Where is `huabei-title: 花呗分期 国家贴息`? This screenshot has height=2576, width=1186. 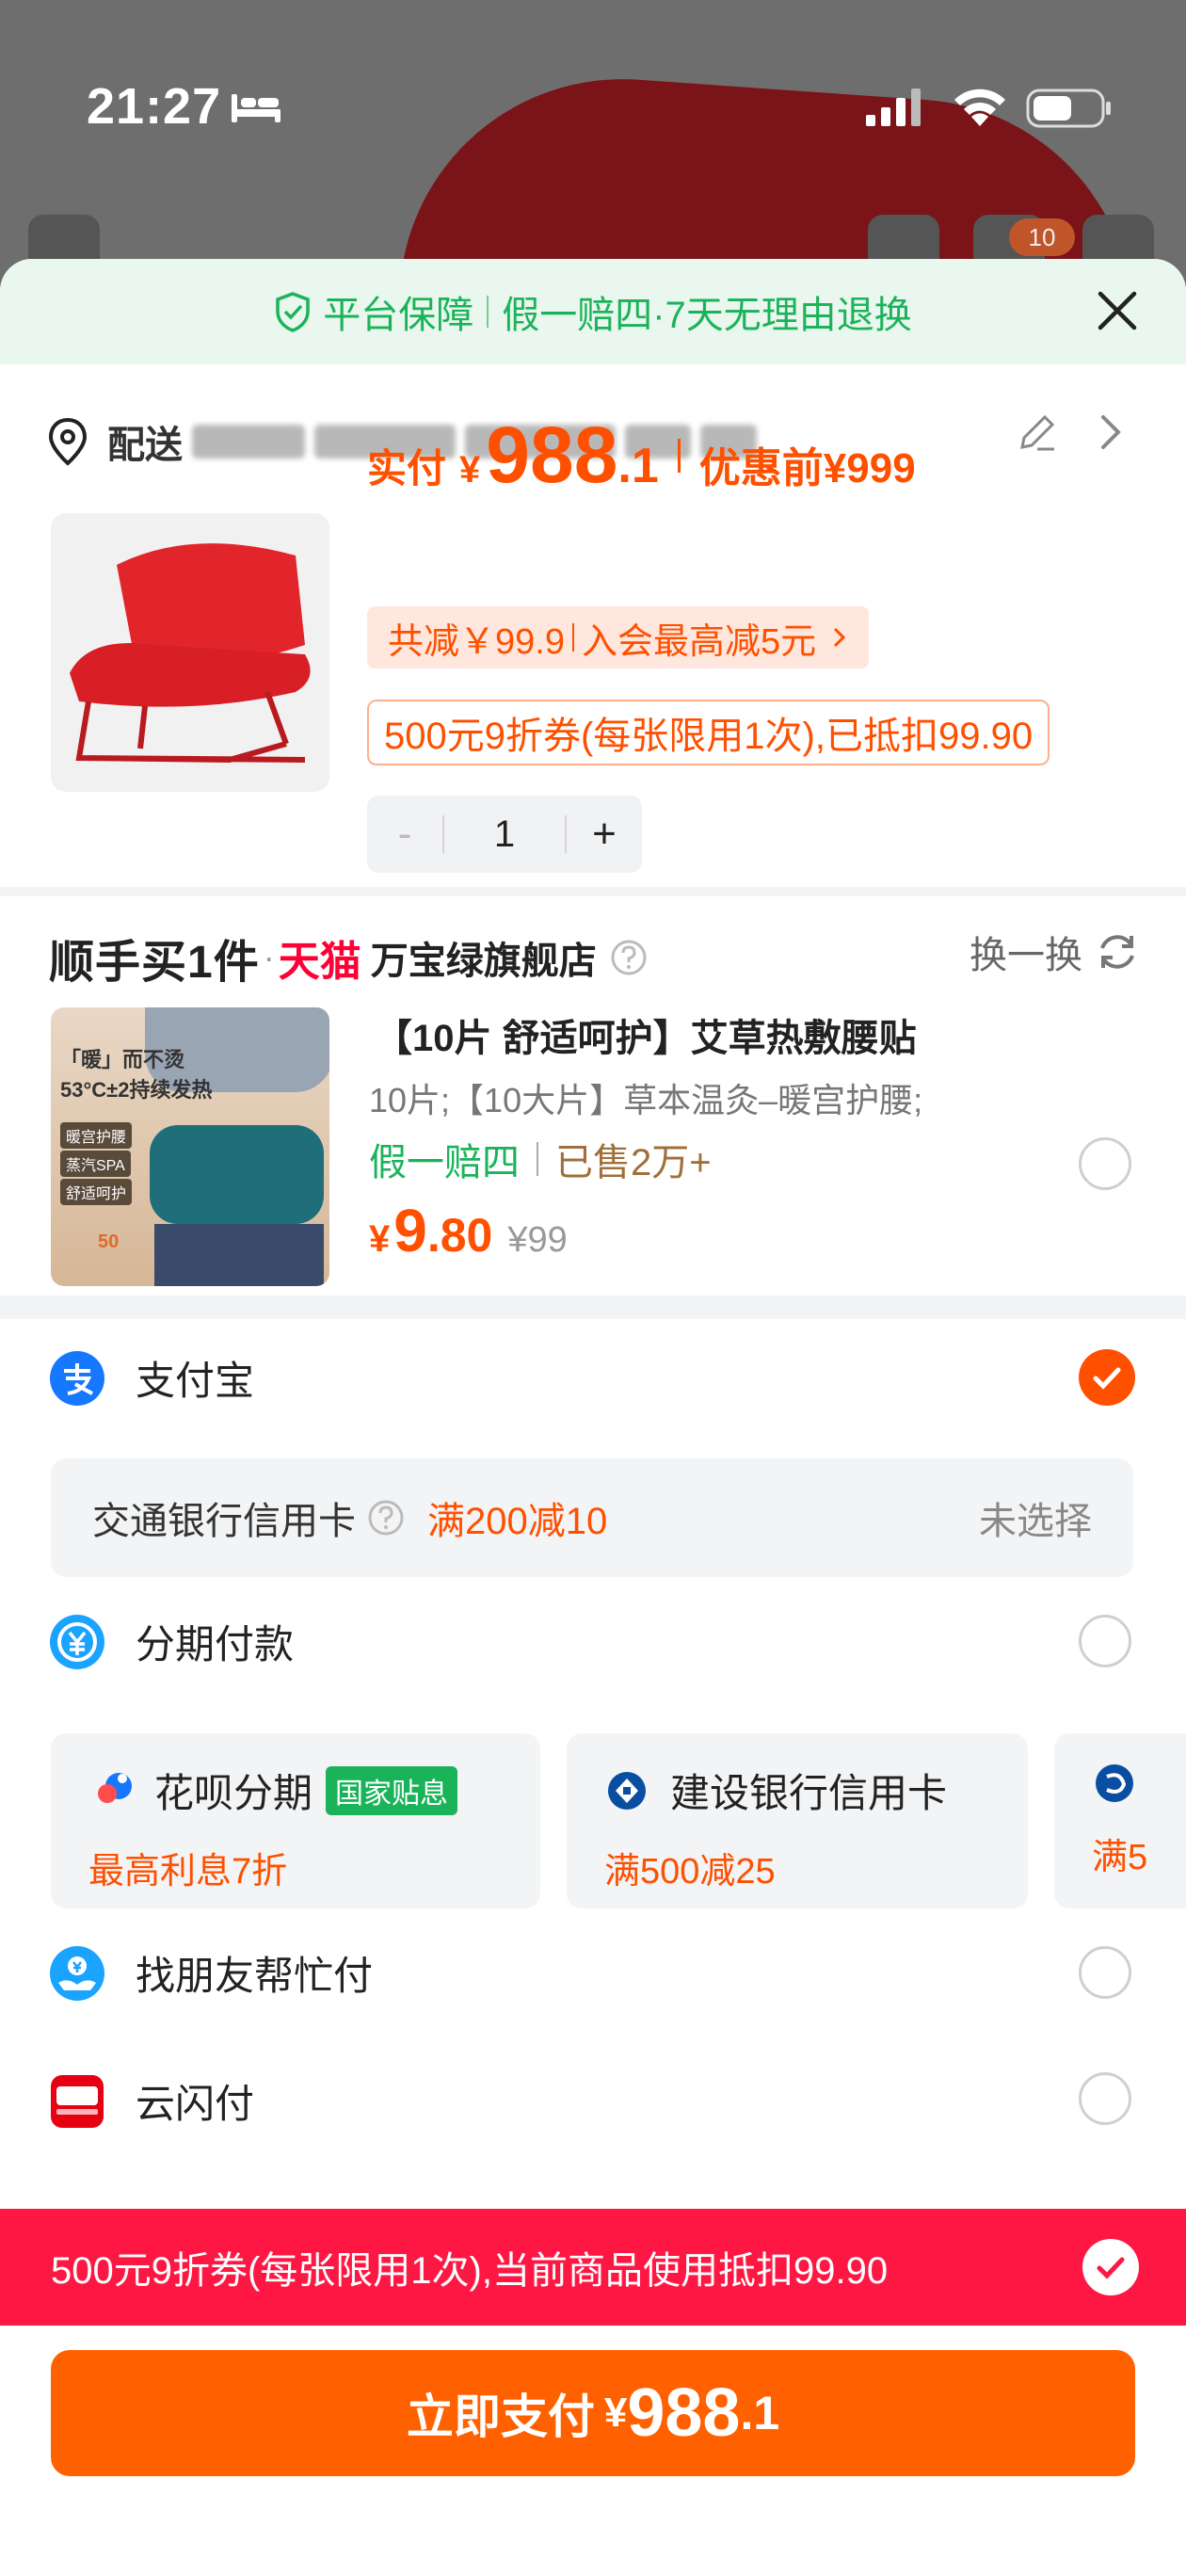 huabei-title: 花呗分期 国家贴息 is located at coordinates (295, 1790).